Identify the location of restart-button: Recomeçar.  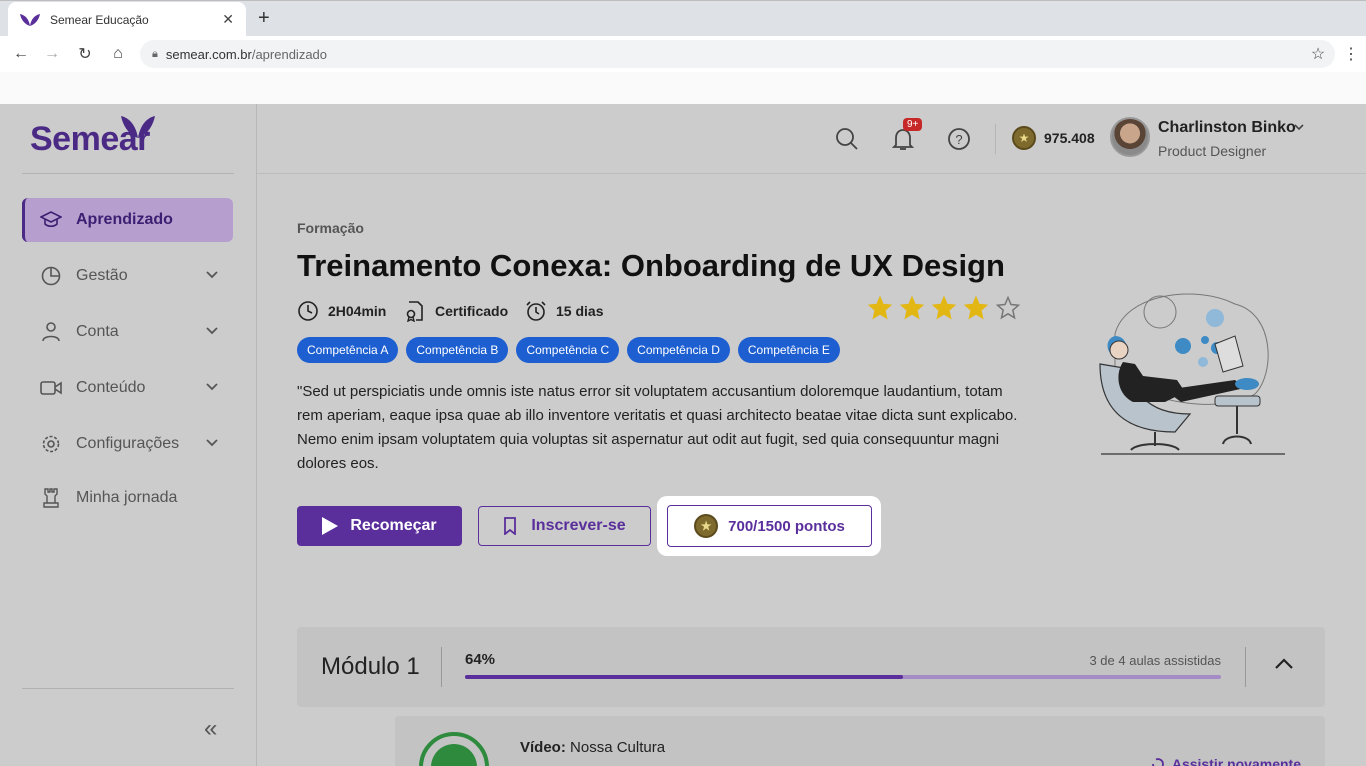
(379, 526).